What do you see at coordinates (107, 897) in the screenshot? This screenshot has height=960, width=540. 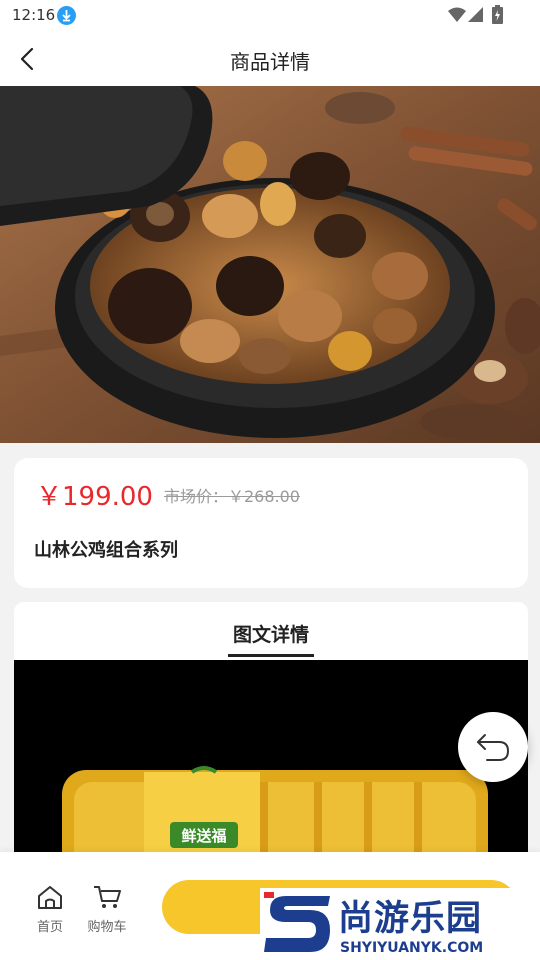 I see `cart-icon` at bounding box center [107, 897].